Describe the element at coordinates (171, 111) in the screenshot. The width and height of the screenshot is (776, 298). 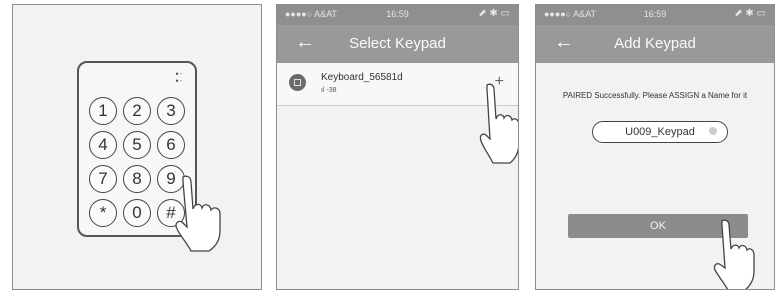
I see `key-3: 3` at that location.